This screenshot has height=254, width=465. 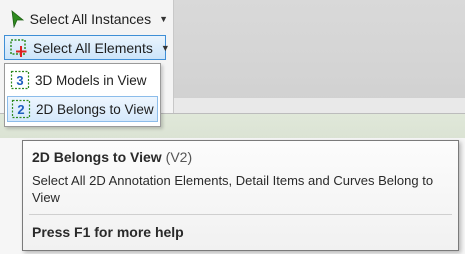 I want to click on 3d-model-icon: 3, so click(x=20, y=80).